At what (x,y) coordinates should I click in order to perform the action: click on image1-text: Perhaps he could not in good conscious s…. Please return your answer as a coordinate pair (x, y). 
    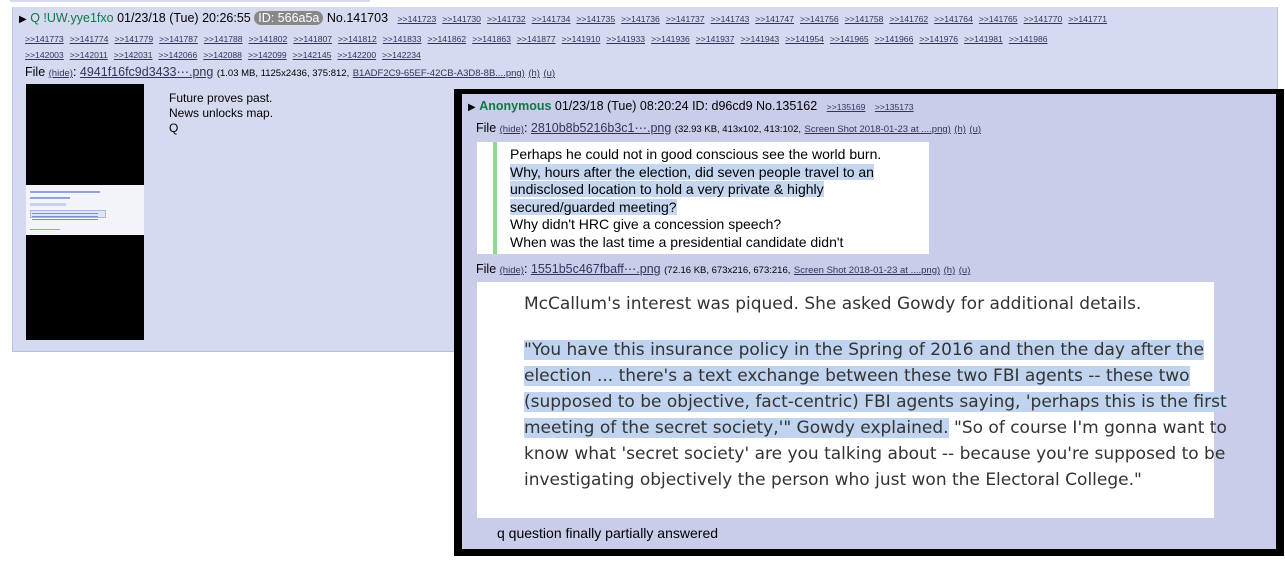
    Looking at the image, I should click on (695, 198).